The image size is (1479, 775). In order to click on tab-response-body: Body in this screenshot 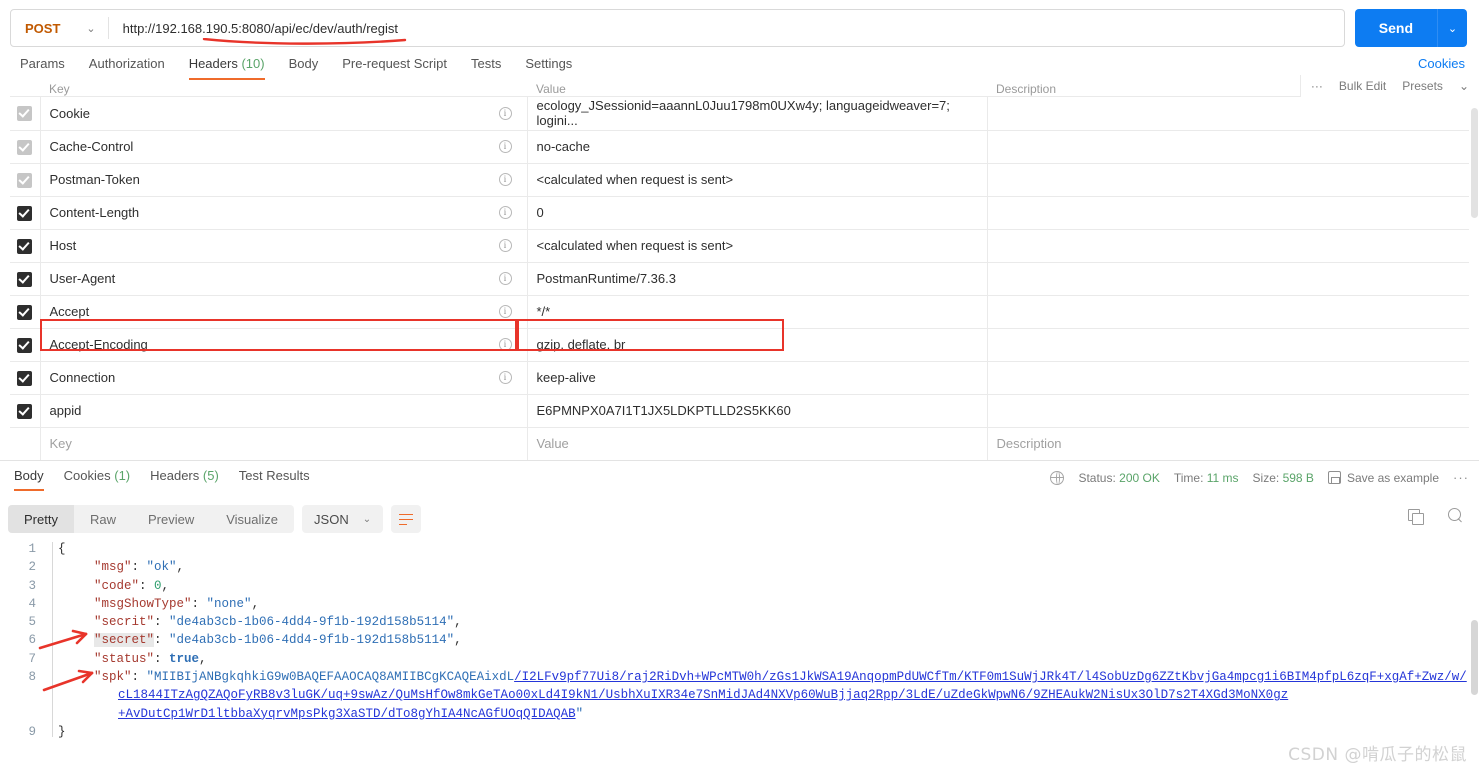, I will do `click(29, 479)`.